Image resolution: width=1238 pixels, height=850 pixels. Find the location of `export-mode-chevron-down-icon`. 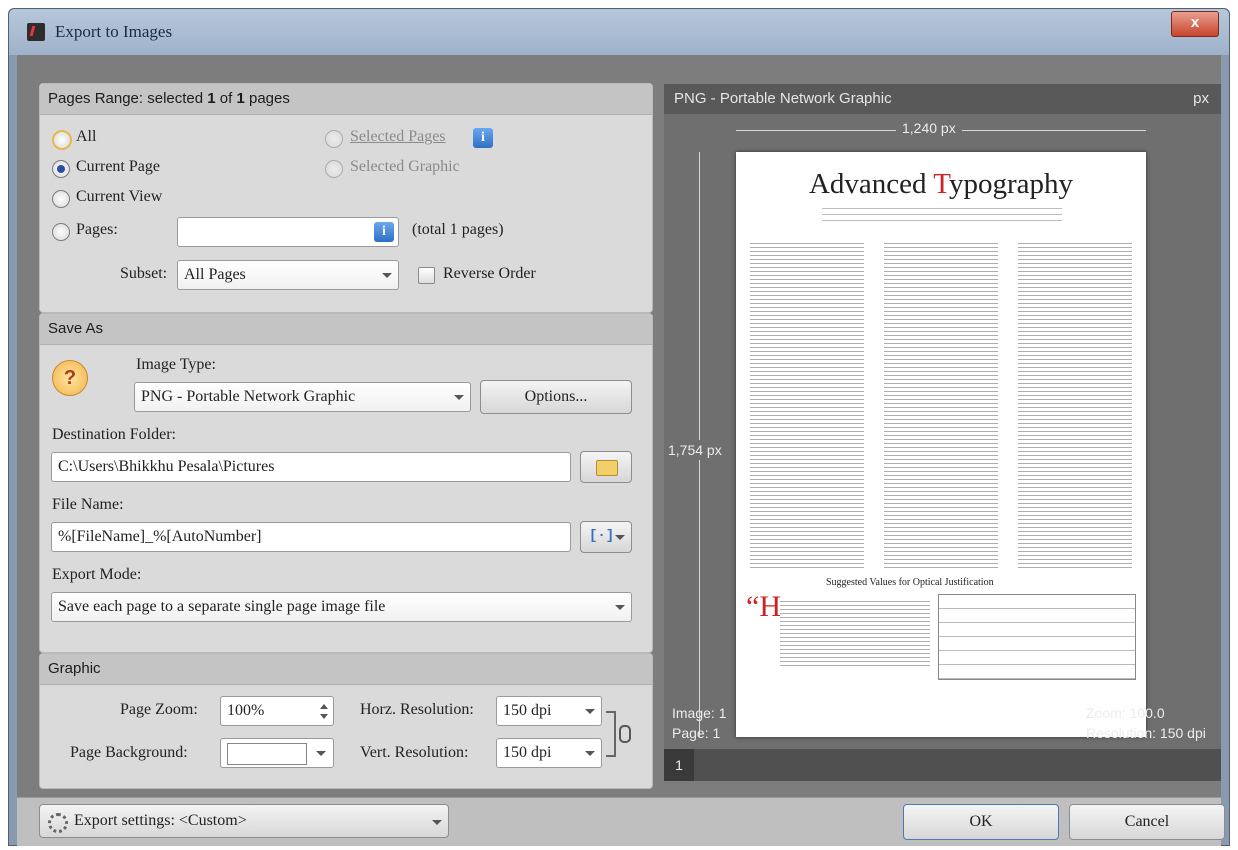

export-mode-chevron-down-icon is located at coordinates (620, 607).